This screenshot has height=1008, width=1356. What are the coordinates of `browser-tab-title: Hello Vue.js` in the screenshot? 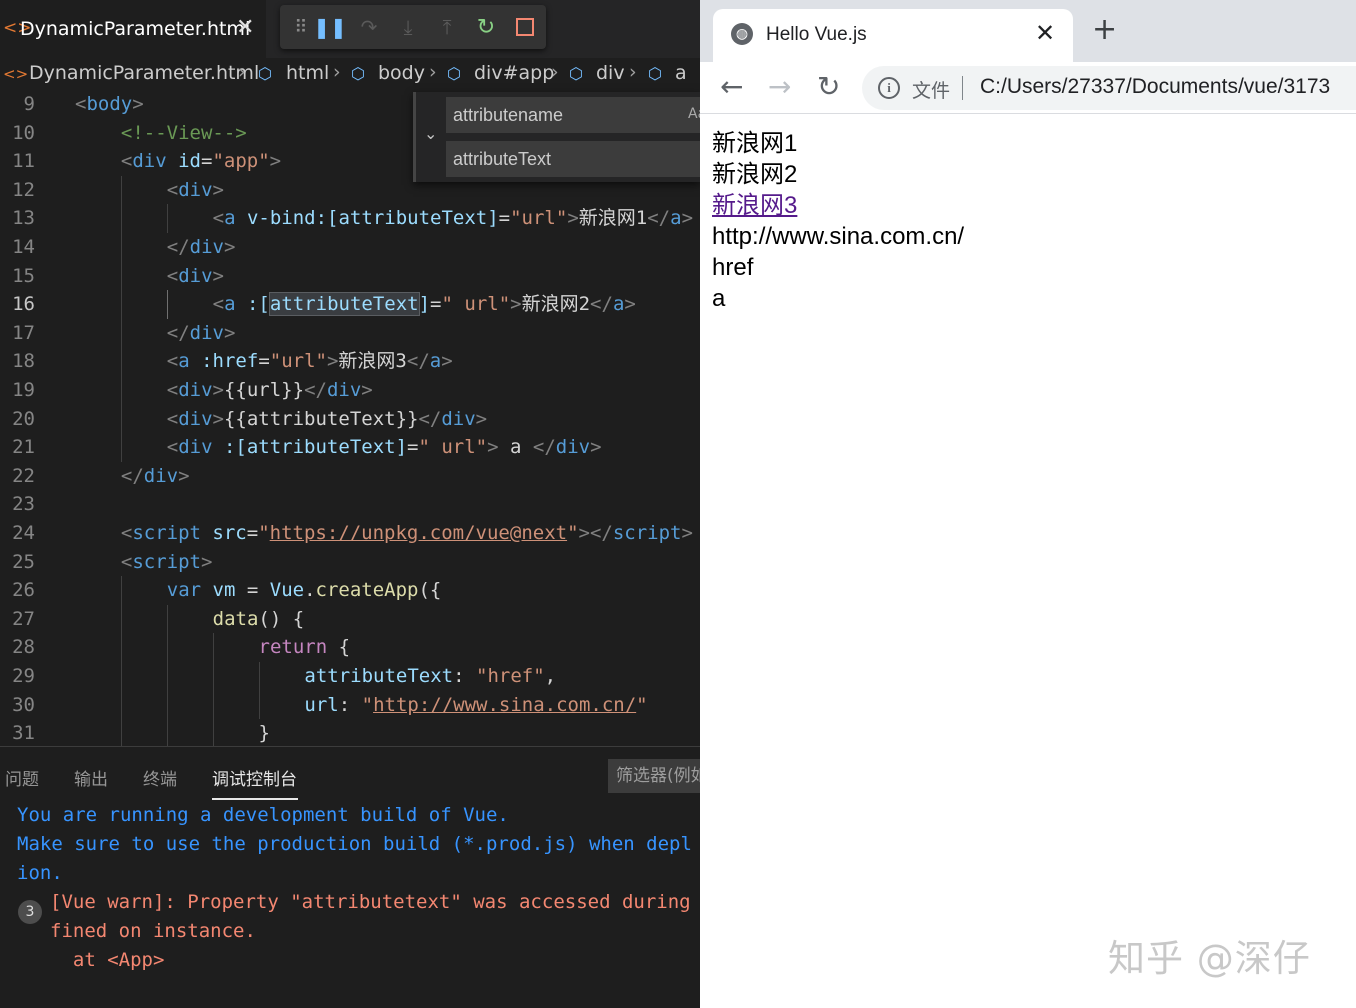 It's located at (816, 34).